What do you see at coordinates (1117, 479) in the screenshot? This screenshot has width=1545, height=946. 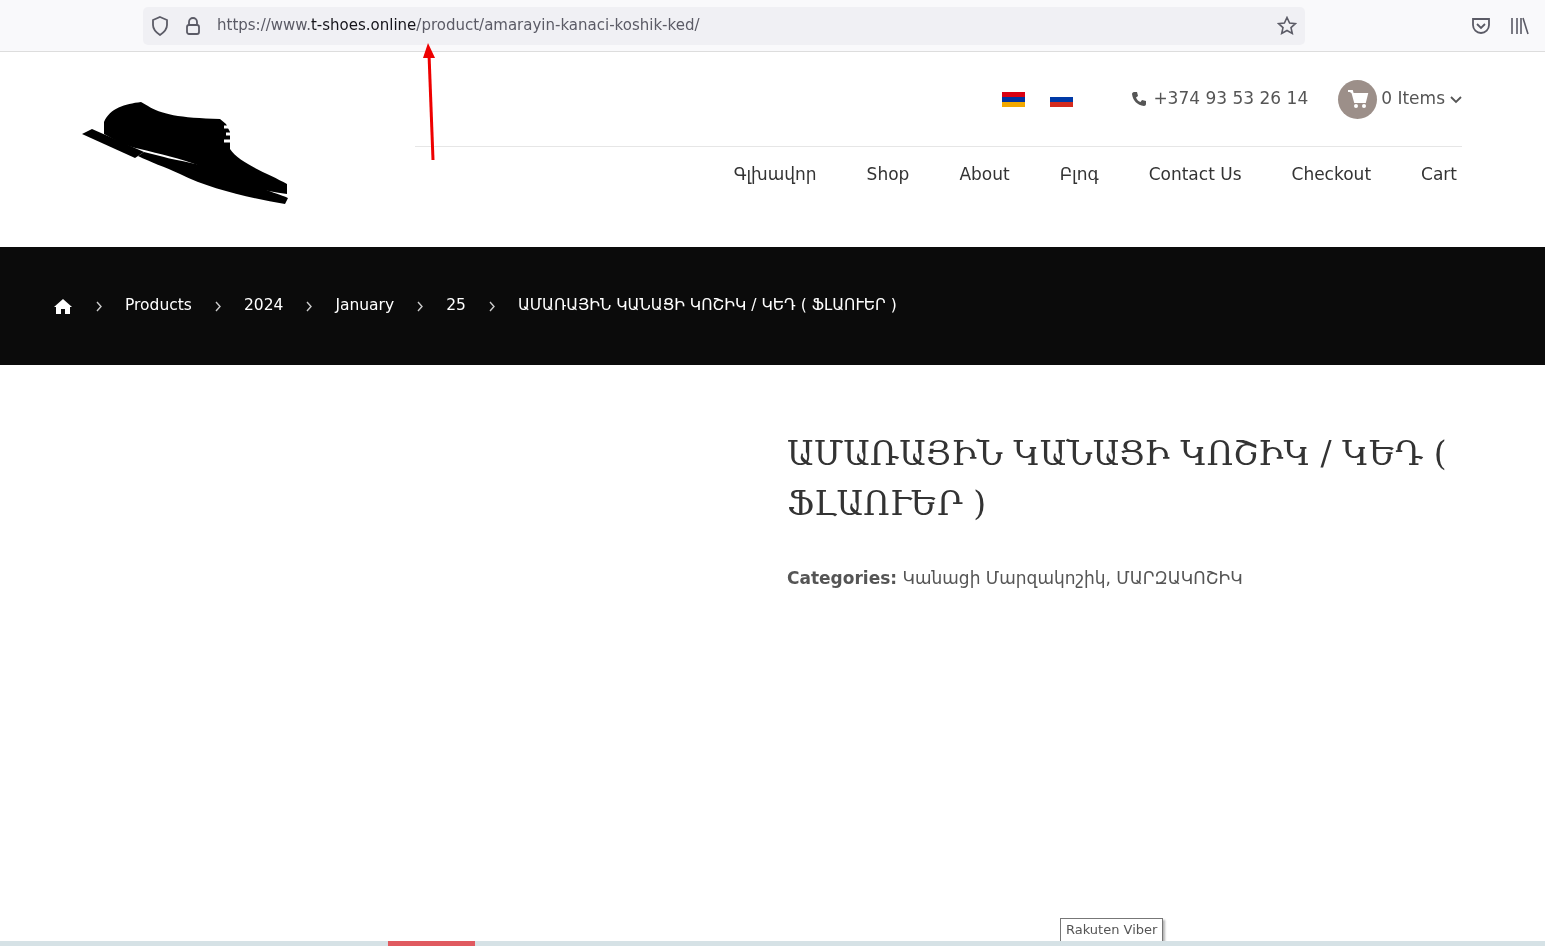 I see `product-title: ԱՄԱՌԱՅԻՆ ԿԱՆԱՑԻ ԿՈՇԻԿ / ԿԵԴ ( ՖԼԱՈՒԵՐ )` at bounding box center [1117, 479].